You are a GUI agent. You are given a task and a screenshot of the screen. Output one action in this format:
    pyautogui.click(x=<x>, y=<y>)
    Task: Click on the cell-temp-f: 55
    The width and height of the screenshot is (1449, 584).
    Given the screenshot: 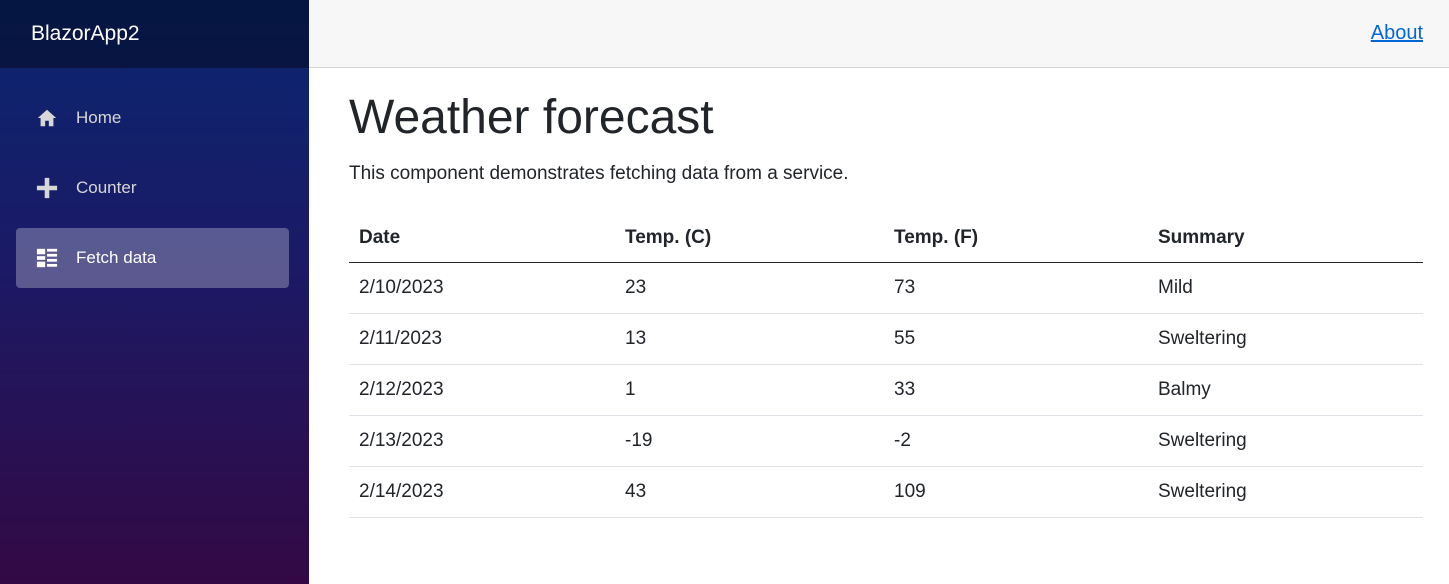 What is the action you would take?
    pyautogui.click(x=1016, y=339)
    